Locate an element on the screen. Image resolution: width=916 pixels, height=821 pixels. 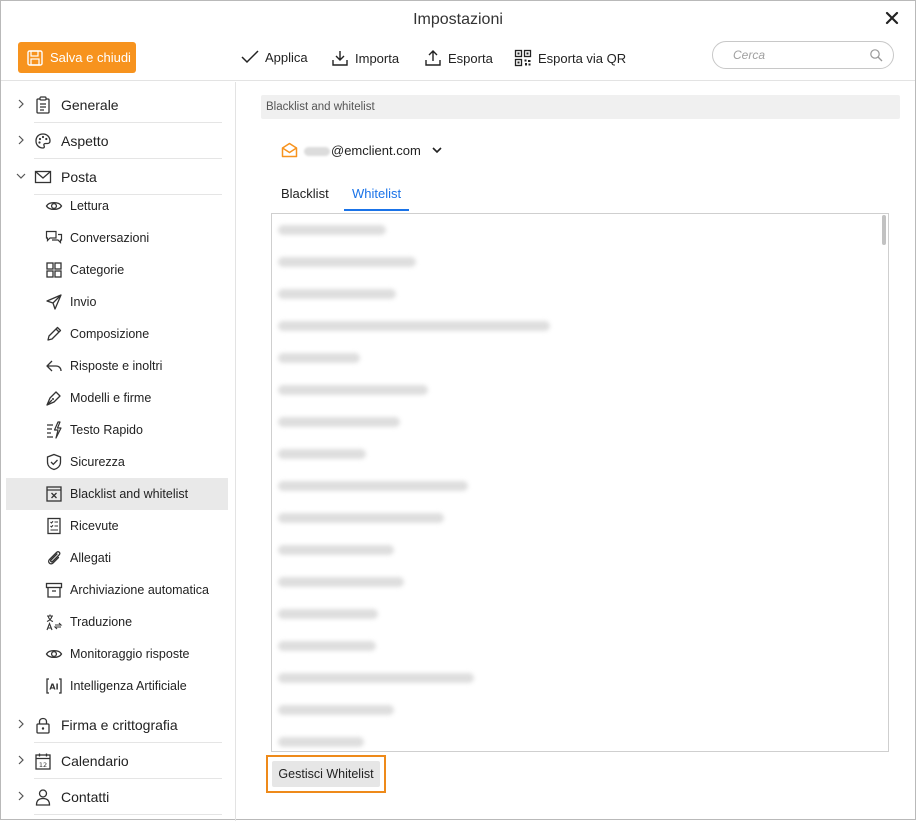
import-button: Importa is located at coordinates (365, 58).